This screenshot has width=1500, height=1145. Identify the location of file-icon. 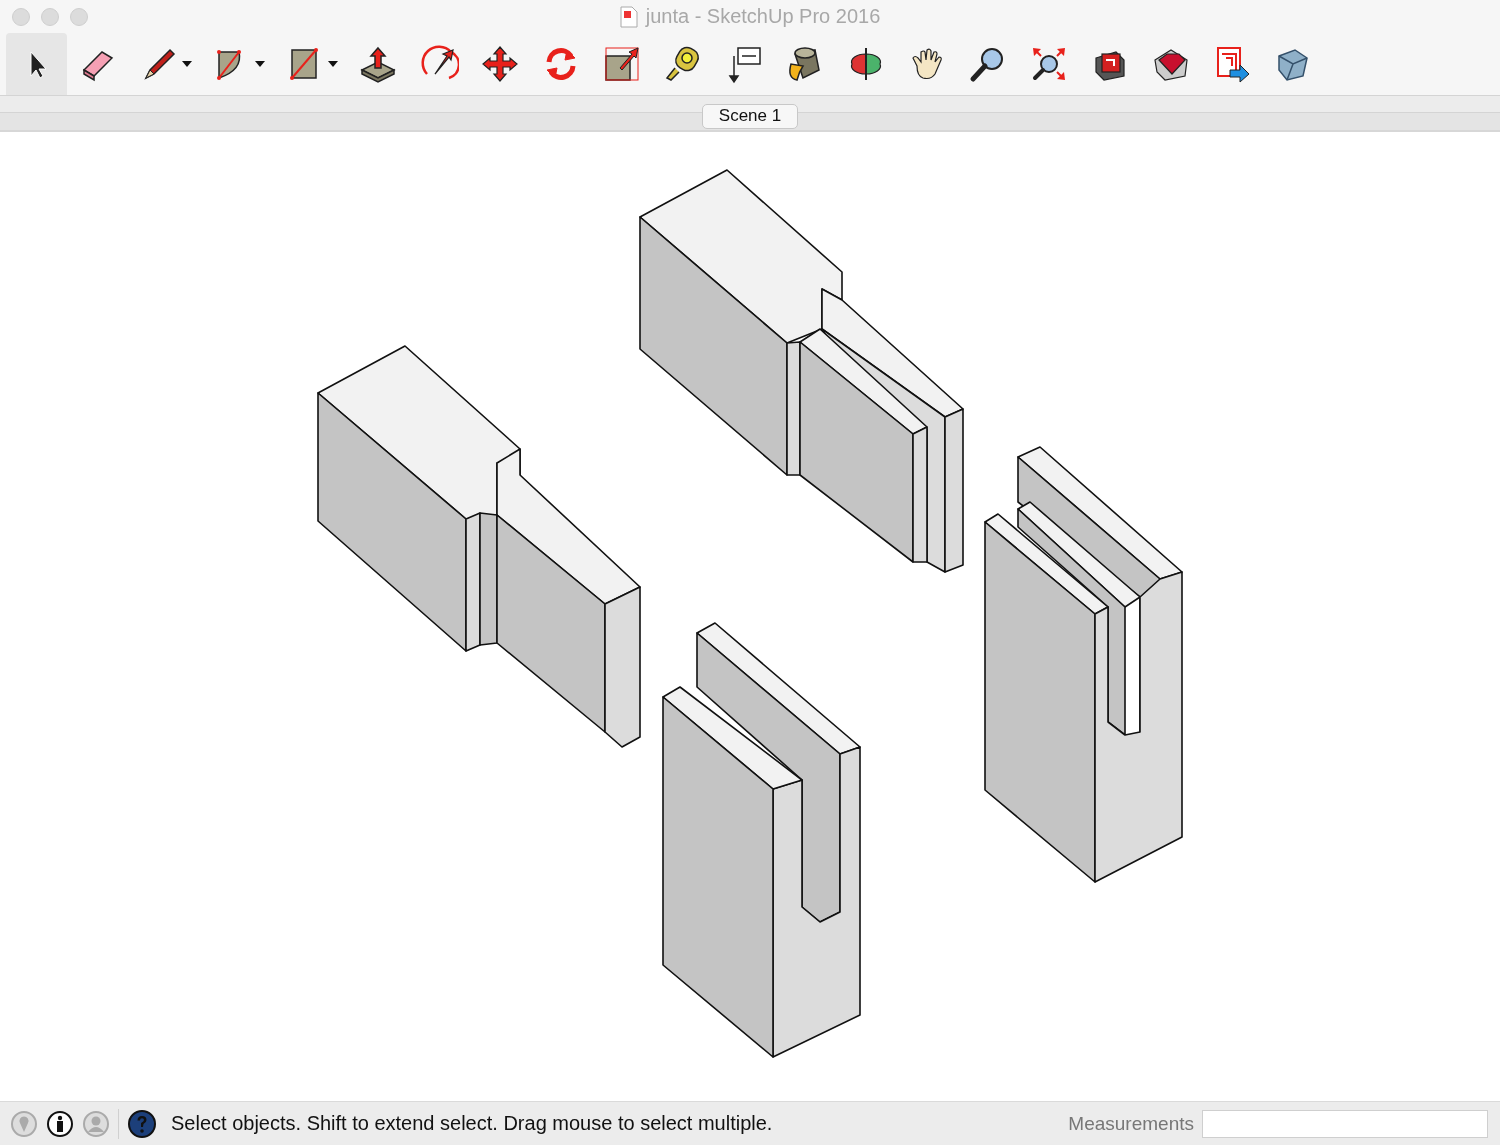
(628, 16).